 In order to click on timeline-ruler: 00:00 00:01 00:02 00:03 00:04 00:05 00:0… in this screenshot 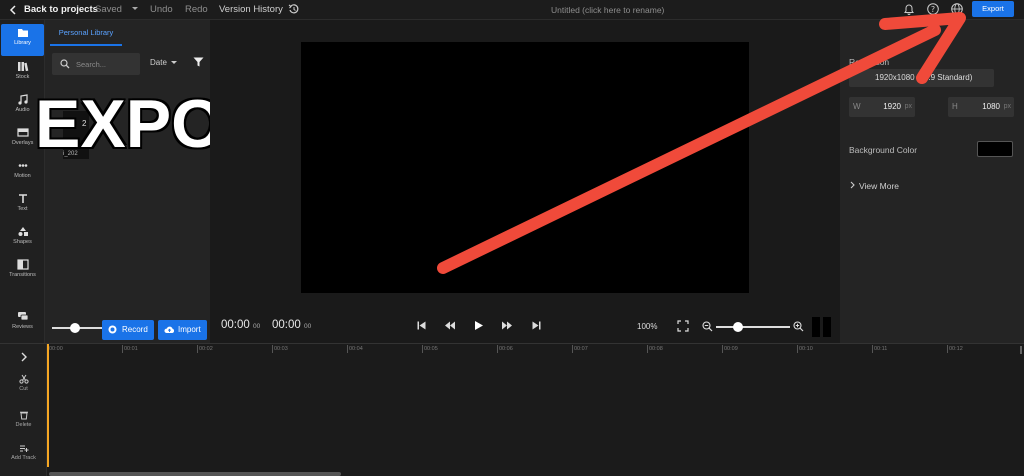, I will do `click(535, 349)`.